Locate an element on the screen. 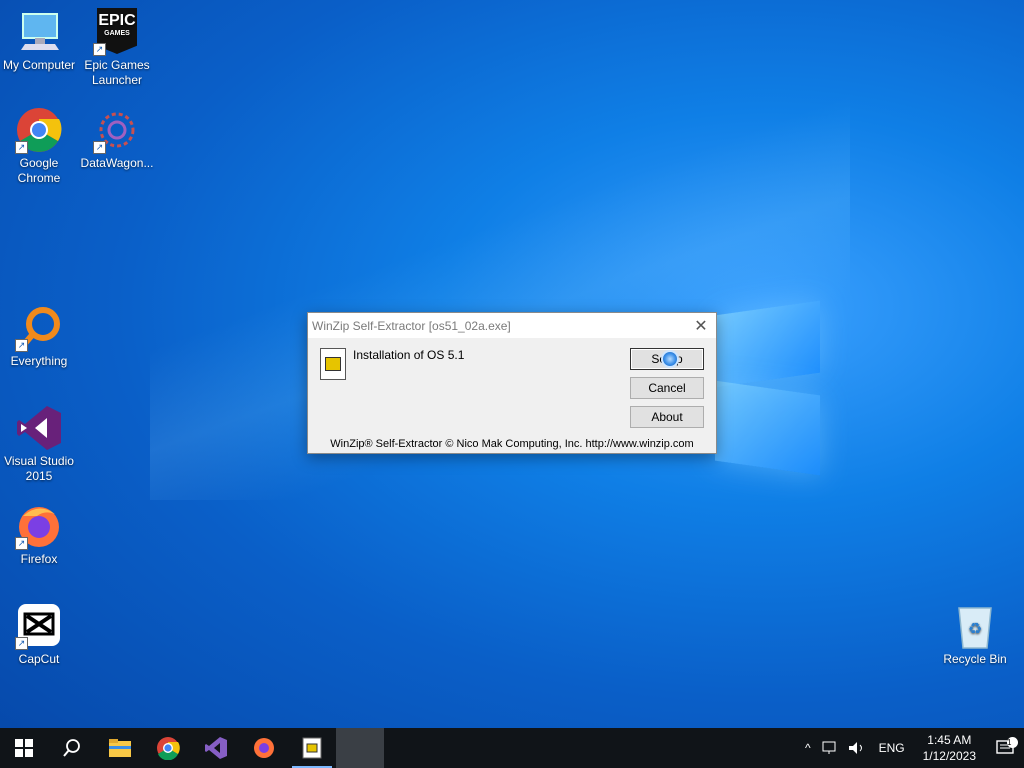 The width and height of the screenshot is (1024, 768). clock-date: 1/12/2023 is located at coordinates (949, 756).